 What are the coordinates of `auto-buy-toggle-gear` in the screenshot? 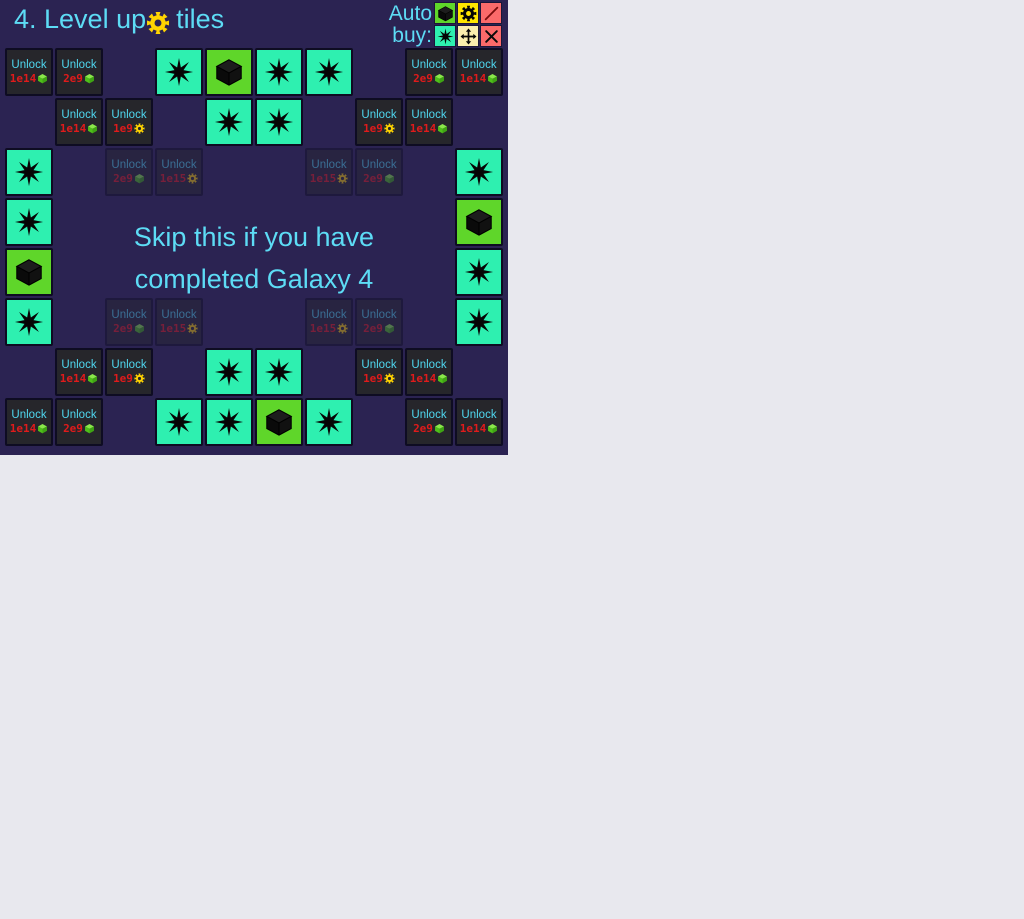 It's located at (468, 13).